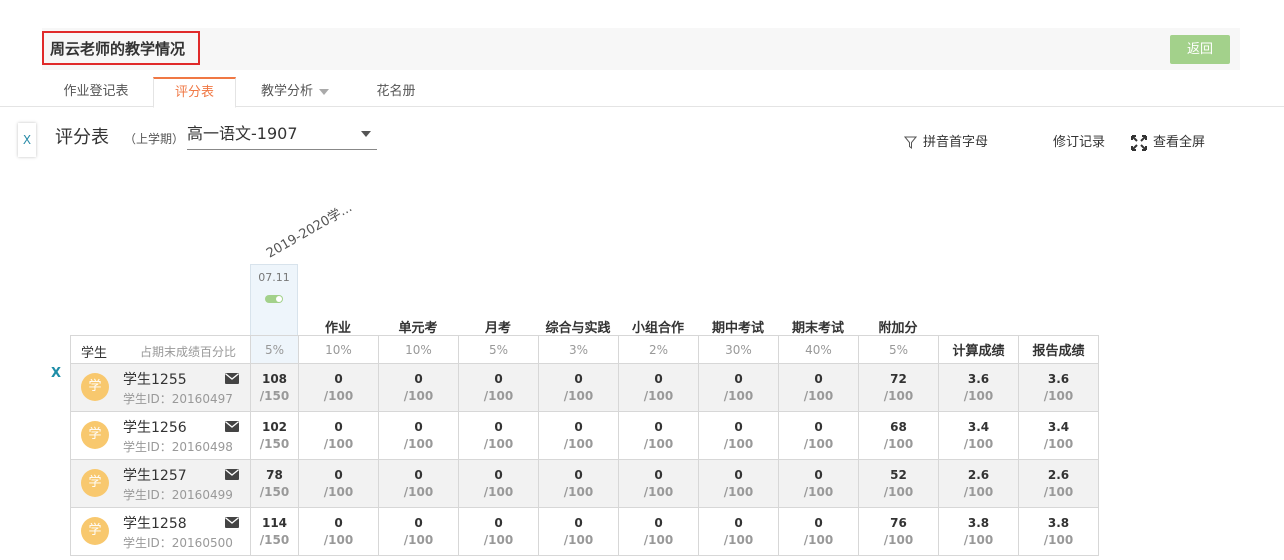 This screenshot has height=560, width=1284. Describe the element at coordinates (274, 531) in the screenshot. I see `score-cell: 114/150` at that location.